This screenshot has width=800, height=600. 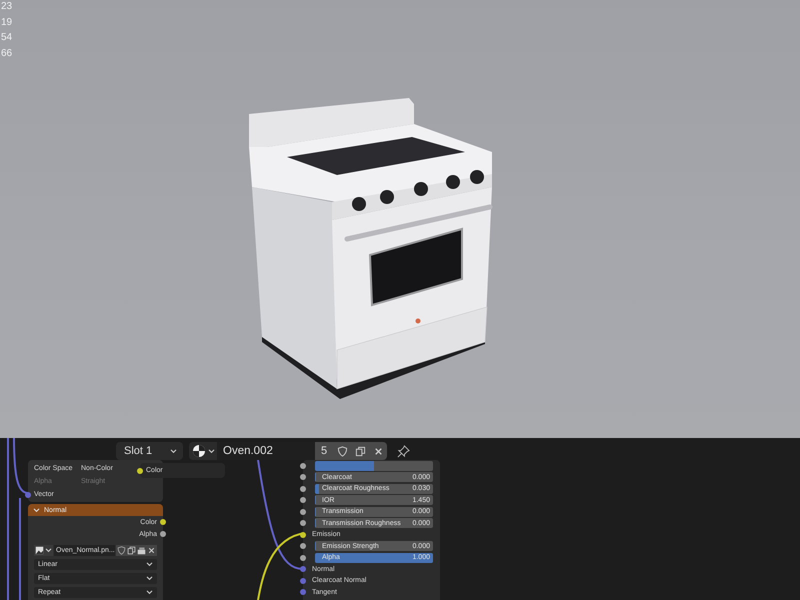 What do you see at coordinates (374, 465) in the screenshot?
I see `value-slider` at bounding box center [374, 465].